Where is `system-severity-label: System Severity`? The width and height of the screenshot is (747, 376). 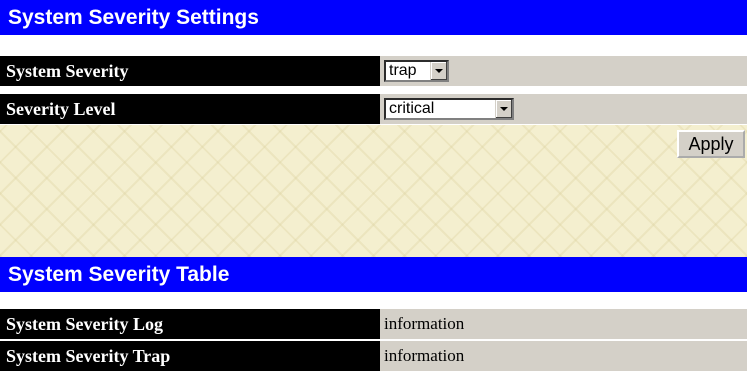
system-severity-label: System Severity is located at coordinates (190, 71).